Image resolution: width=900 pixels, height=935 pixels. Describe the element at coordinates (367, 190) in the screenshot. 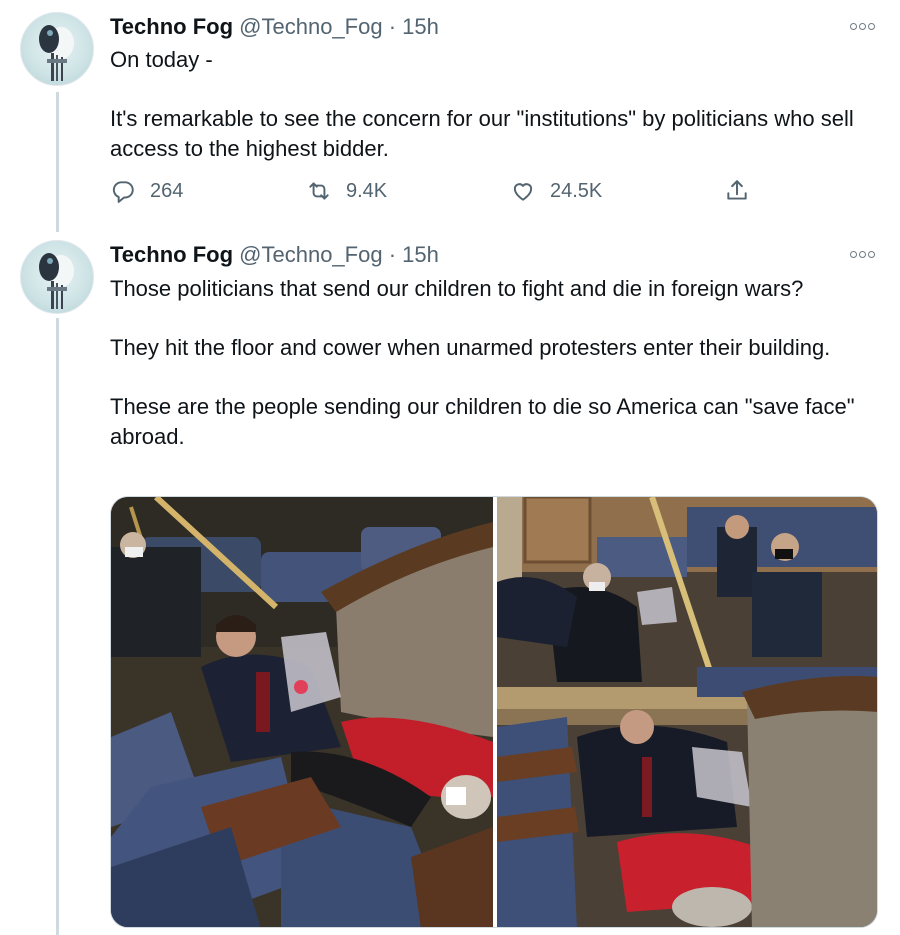

I see `retweet-count: 9.4K` at that location.